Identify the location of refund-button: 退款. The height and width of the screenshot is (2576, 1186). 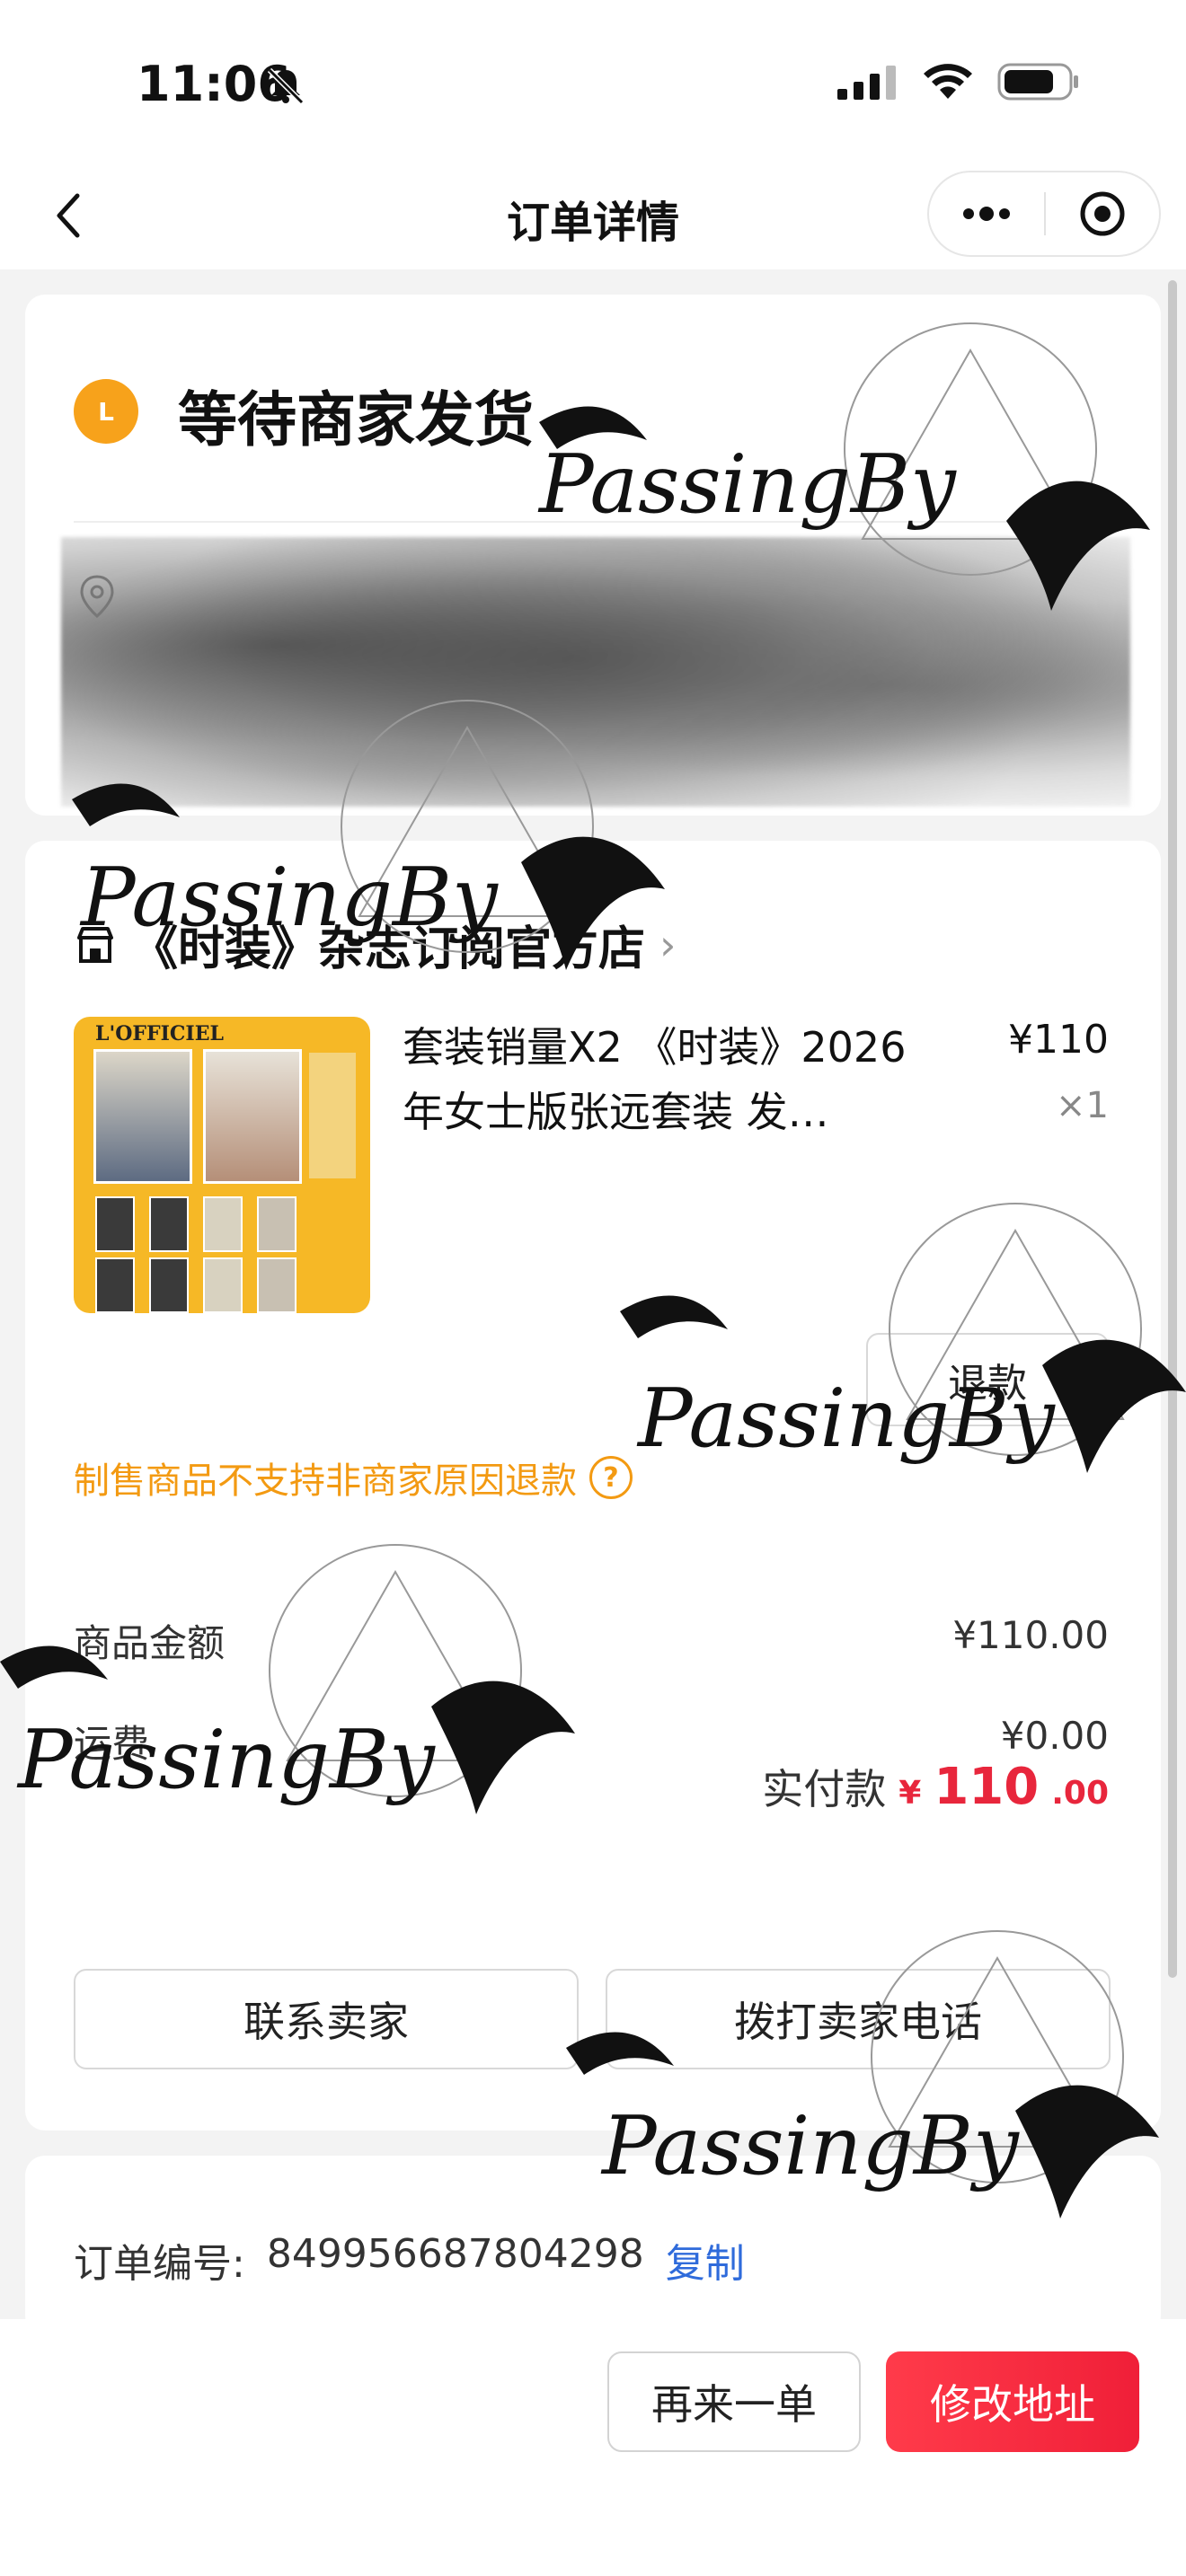
(987, 1379).